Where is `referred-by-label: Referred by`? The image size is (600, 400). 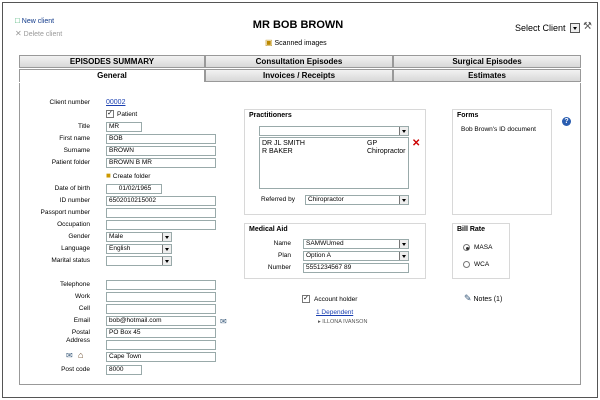
referred-by-label: Referred by is located at coordinates (278, 199).